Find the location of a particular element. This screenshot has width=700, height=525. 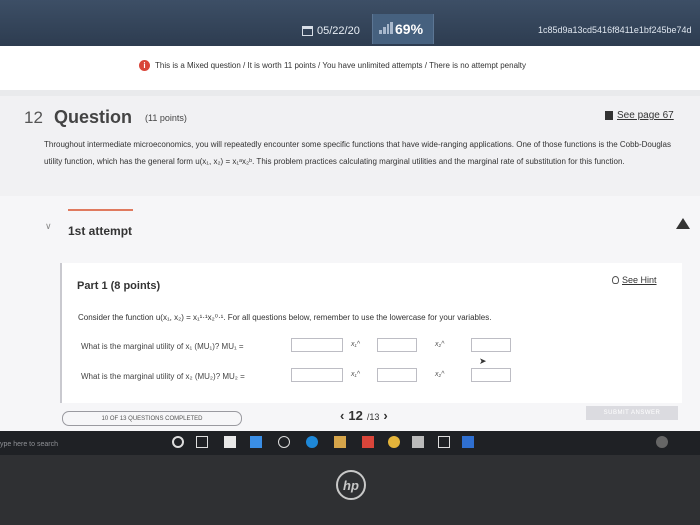

taskbar-search: ype here to search is located at coordinates (29, 444).